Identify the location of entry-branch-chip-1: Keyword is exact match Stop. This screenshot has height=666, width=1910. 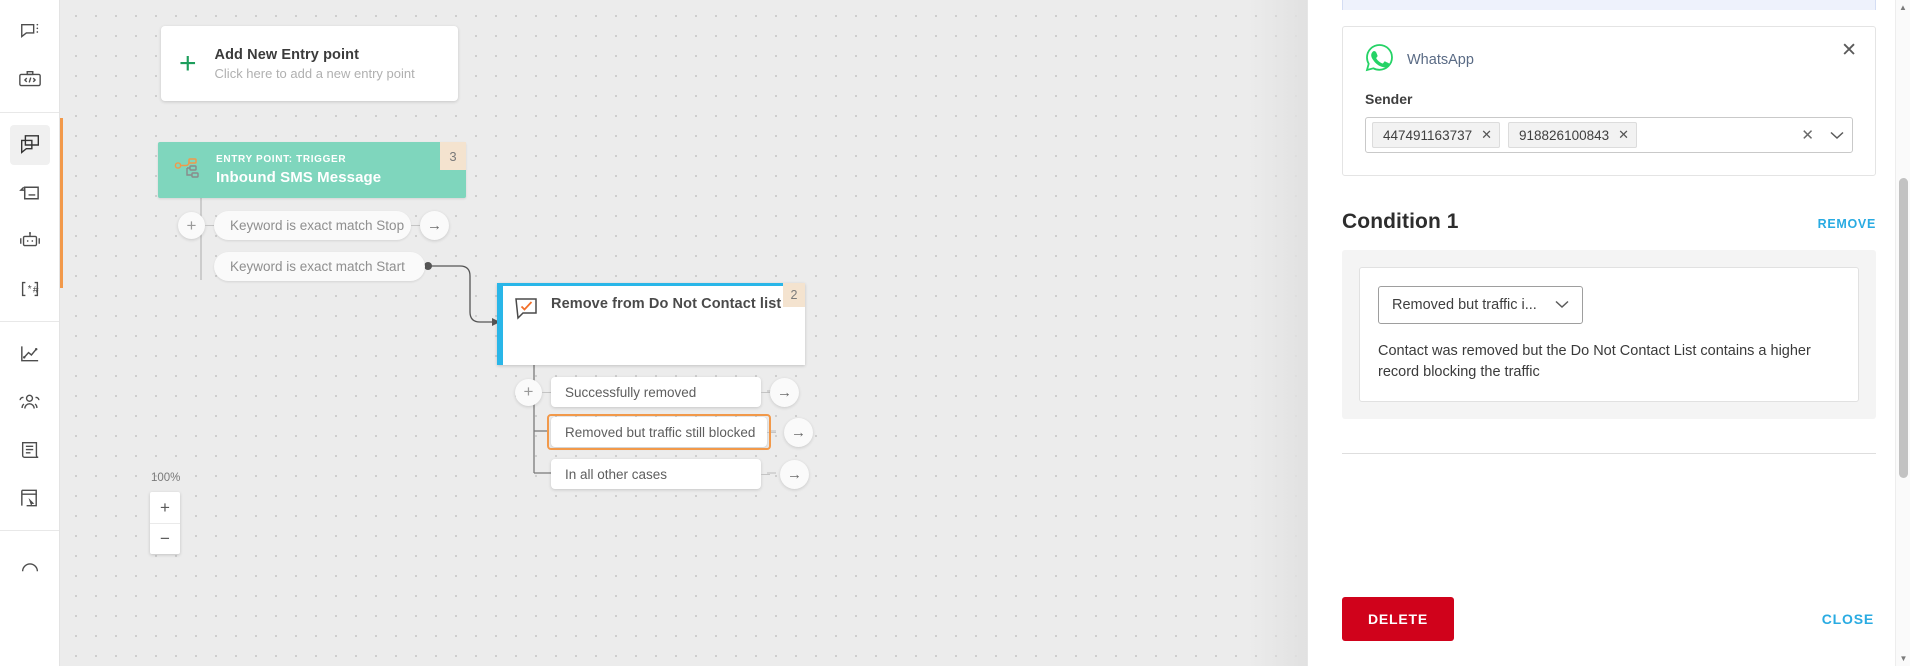
(312, 225).